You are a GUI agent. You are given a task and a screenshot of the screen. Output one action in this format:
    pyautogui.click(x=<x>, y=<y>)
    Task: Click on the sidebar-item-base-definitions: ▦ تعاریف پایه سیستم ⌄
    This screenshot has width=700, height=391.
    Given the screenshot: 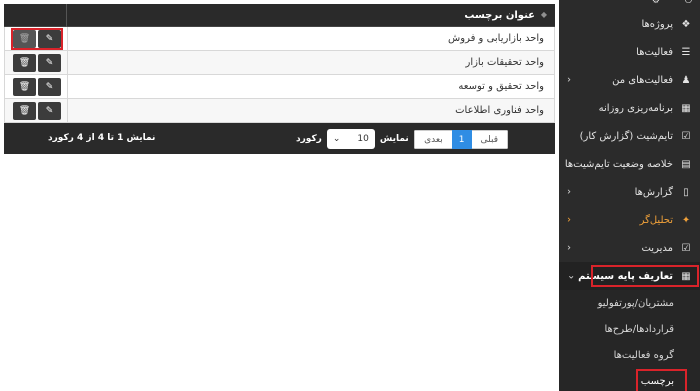 What is the action you would take?
    pyautogui.click(x=629, y=276)
    